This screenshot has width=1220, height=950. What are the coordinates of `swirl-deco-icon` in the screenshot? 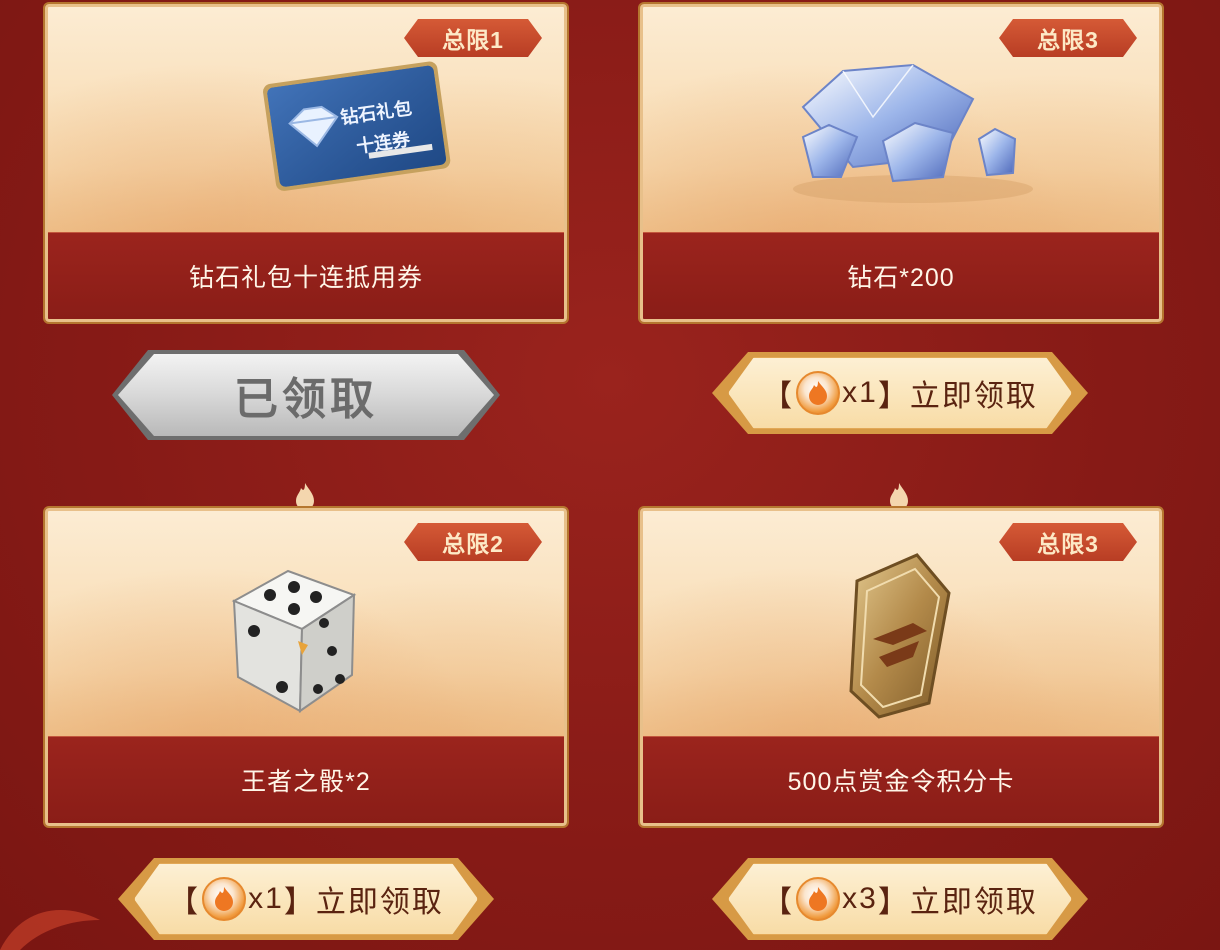 It's located at (50, 930).